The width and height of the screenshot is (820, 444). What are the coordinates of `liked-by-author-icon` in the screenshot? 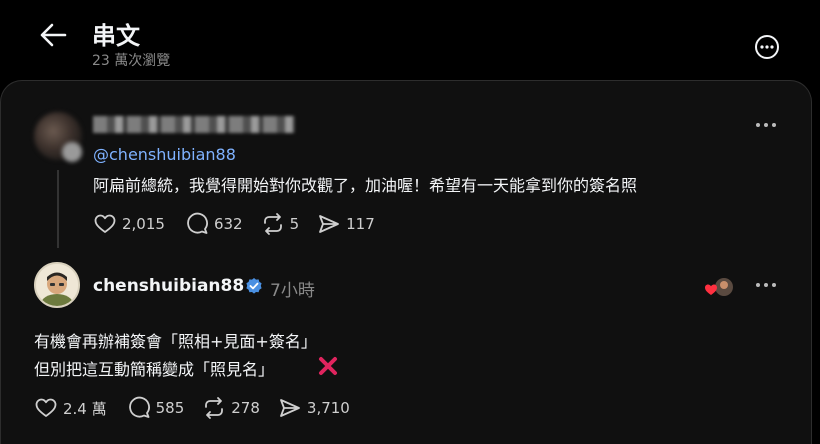 It's located at (719, 287).